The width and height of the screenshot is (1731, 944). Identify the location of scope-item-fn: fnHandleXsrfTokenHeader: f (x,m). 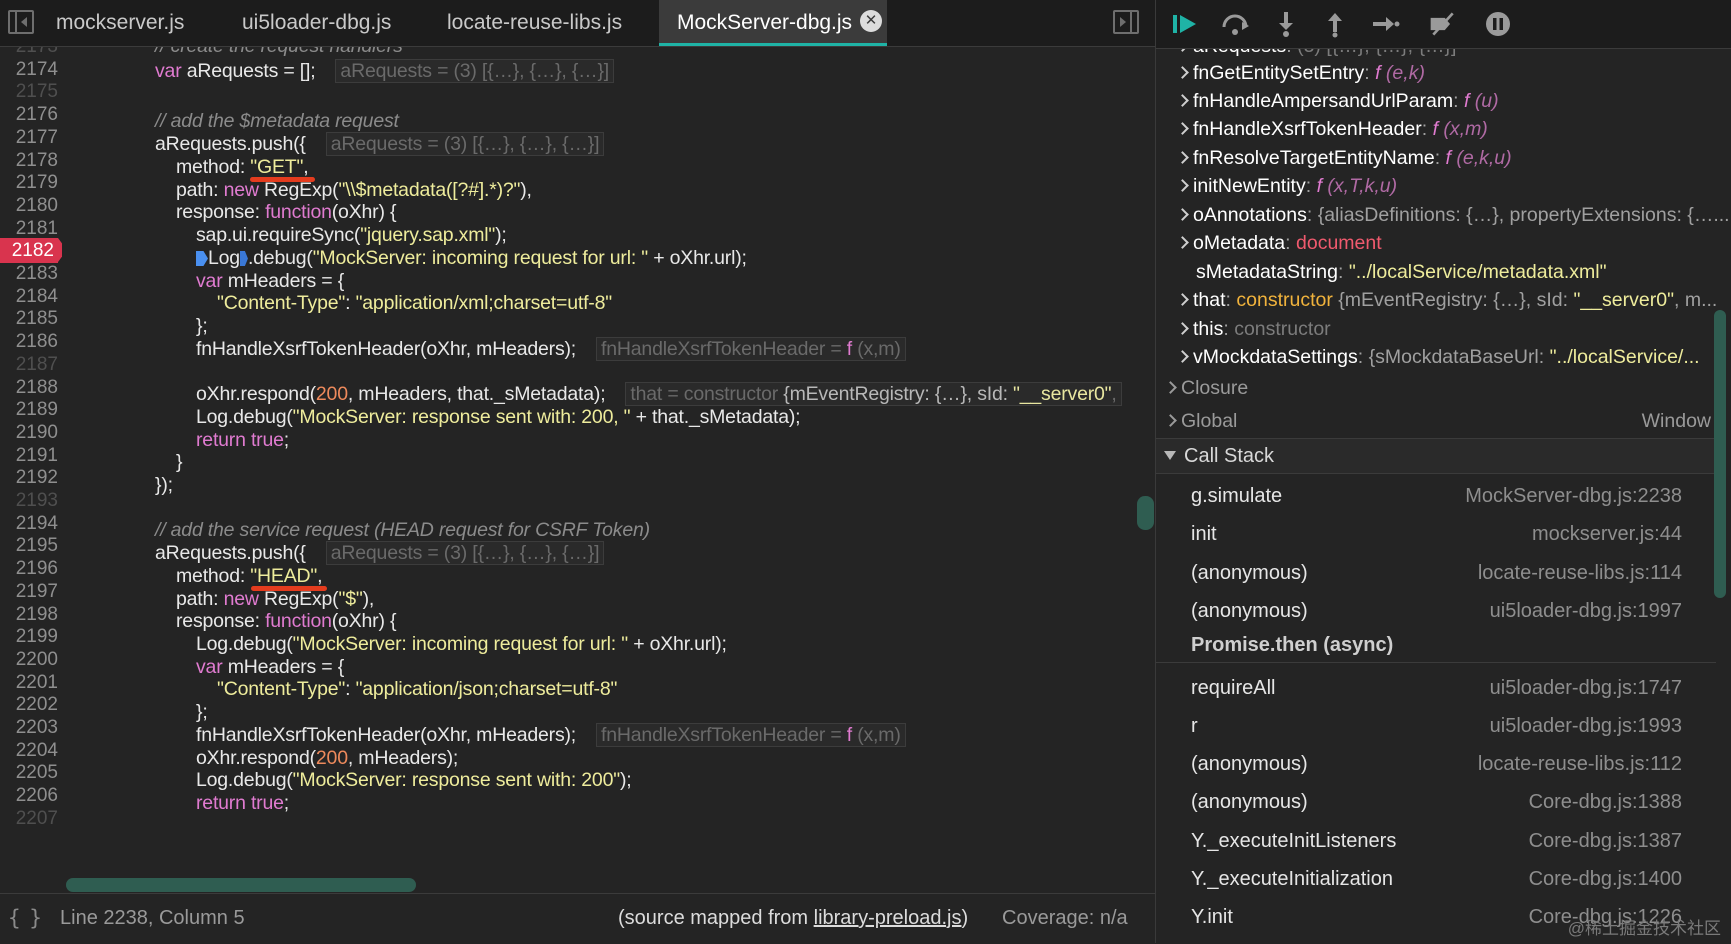
(1332, 129).